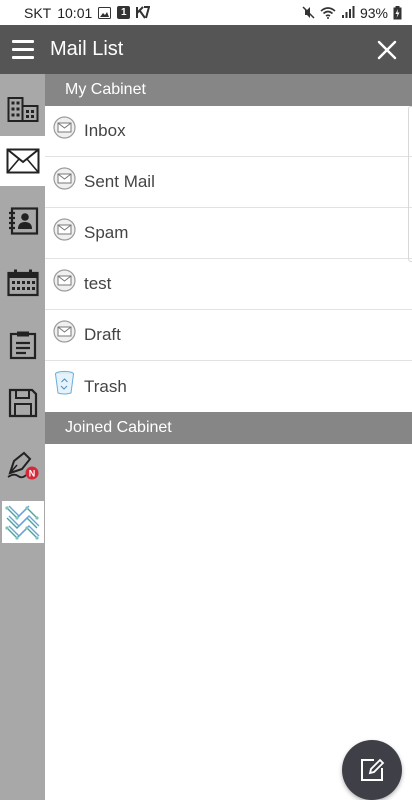 This screenshot has height=800, width=412. Describe the element at coordinates (38, 12) in the screenshot. I see `carrier-label: SKT` at that location.